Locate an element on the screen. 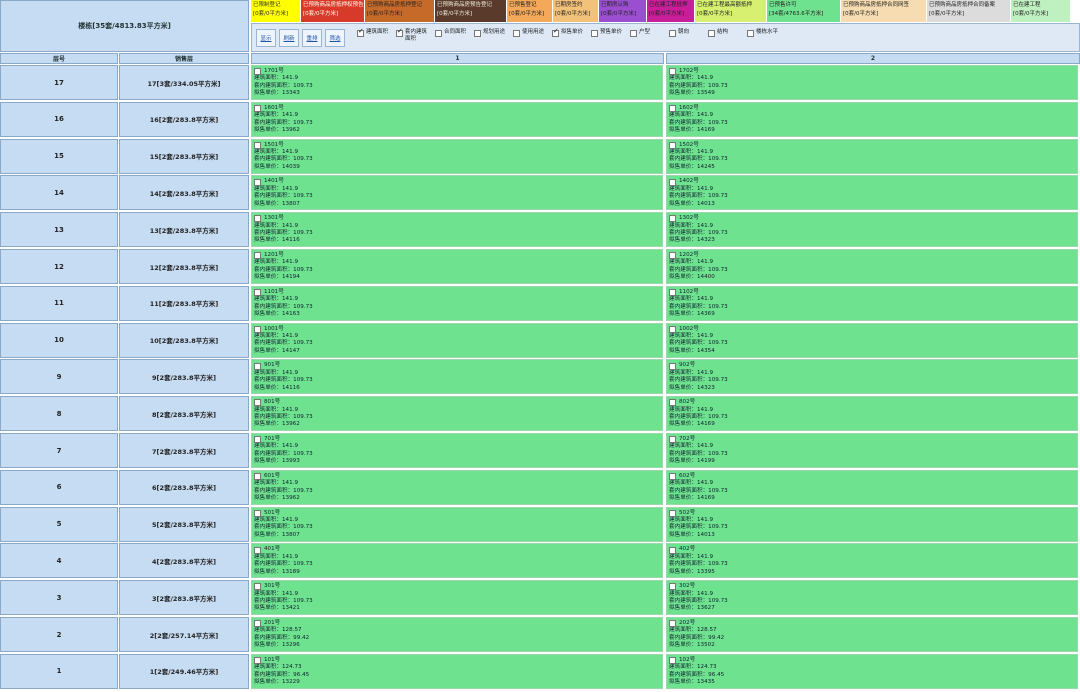 The height and width of the screenshot is (692, 1080). unit-area-line: 建筑面积：141.9 is located at coordinates (457, 152).